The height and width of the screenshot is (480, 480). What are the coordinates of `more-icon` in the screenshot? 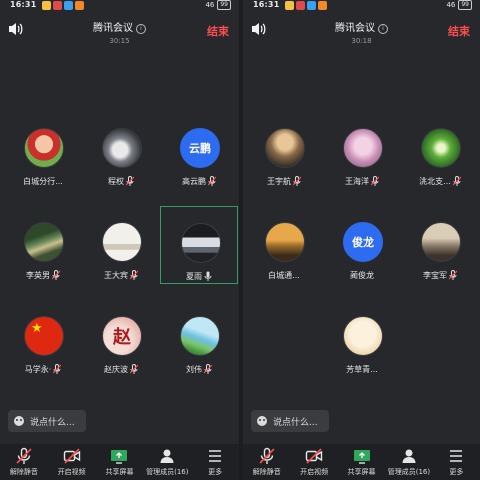 It's located at (215, 456).